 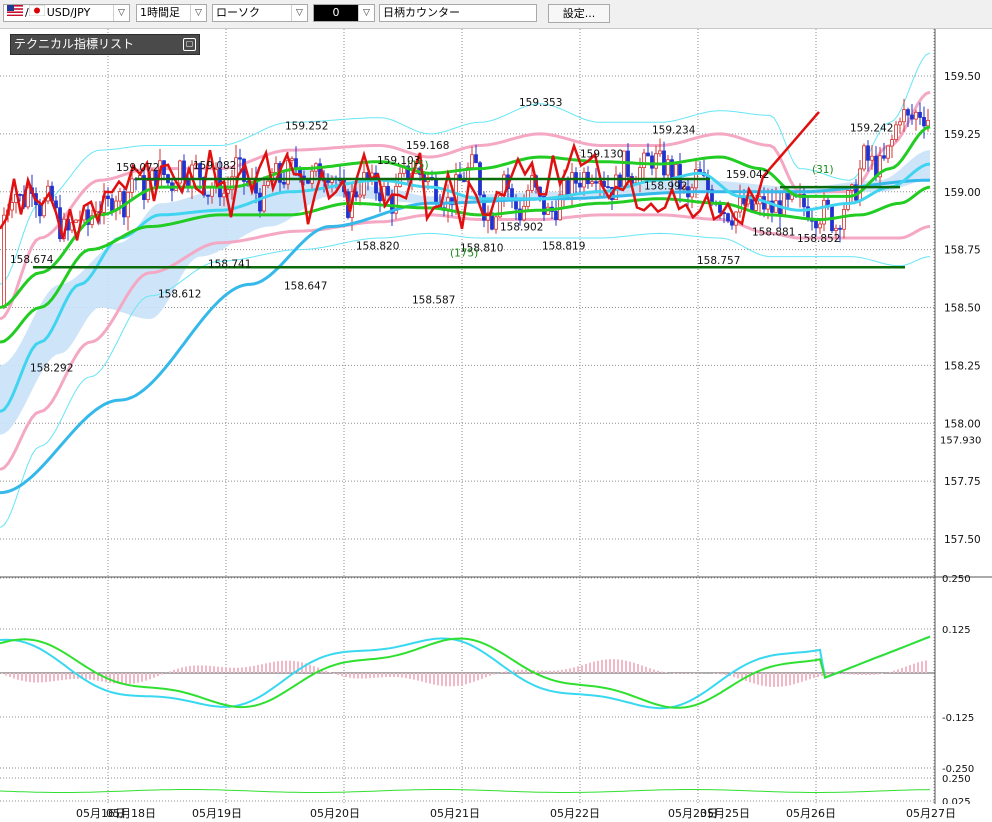 I want to click on counter-annotation: (175), so click(x=464, y=254).